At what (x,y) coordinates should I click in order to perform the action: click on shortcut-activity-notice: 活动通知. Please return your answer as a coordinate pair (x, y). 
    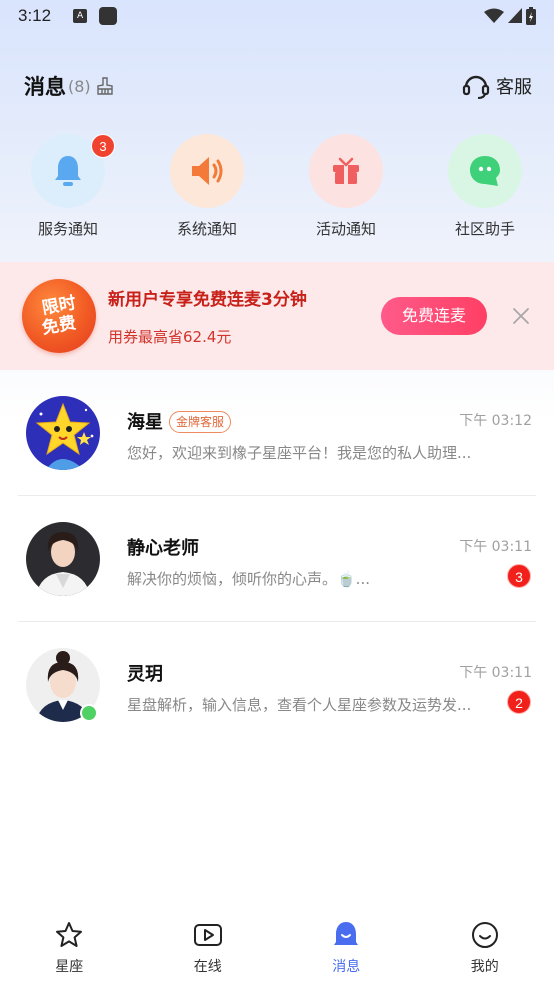
    Looking at the image, I should click on (346, 186).